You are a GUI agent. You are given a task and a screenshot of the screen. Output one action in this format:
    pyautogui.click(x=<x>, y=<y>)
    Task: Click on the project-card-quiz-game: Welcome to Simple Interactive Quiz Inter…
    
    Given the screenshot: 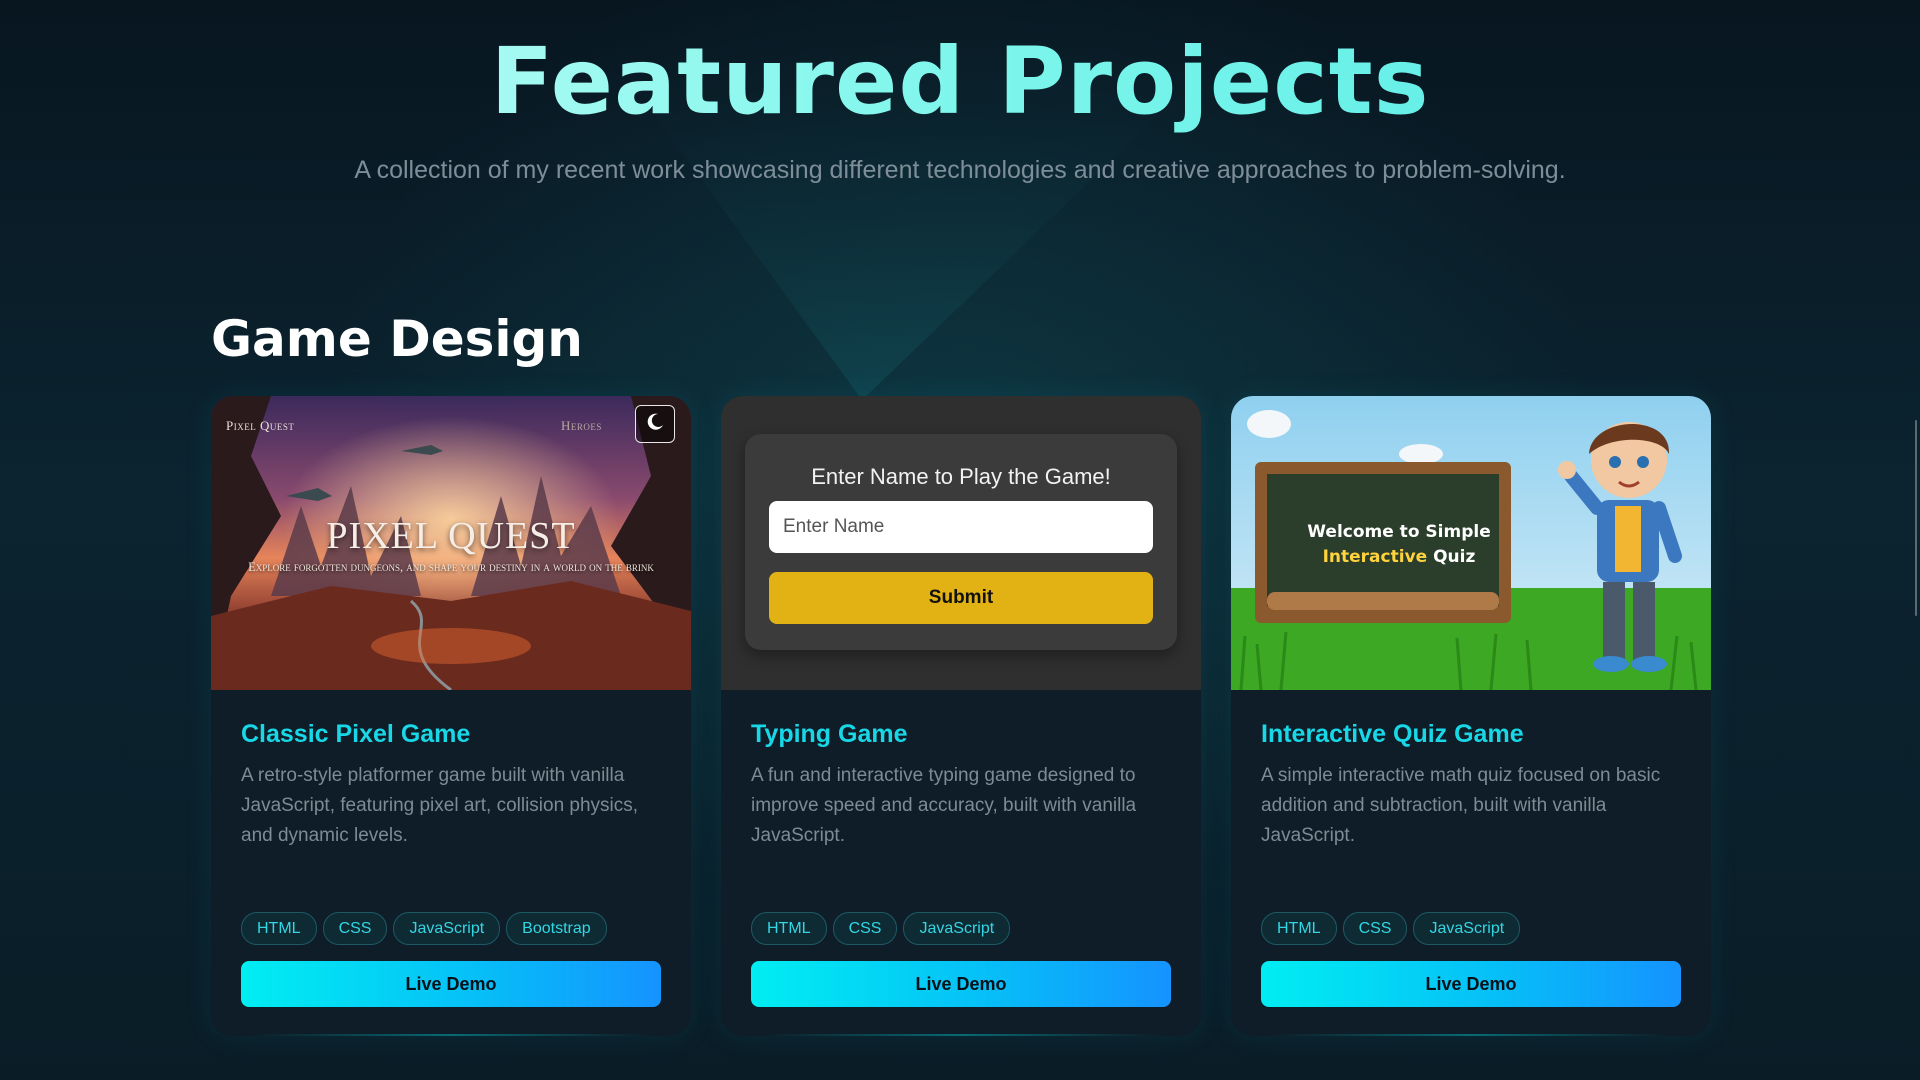 What is the action you would take?
    pyautogui.click(x=1471, y=716)
    